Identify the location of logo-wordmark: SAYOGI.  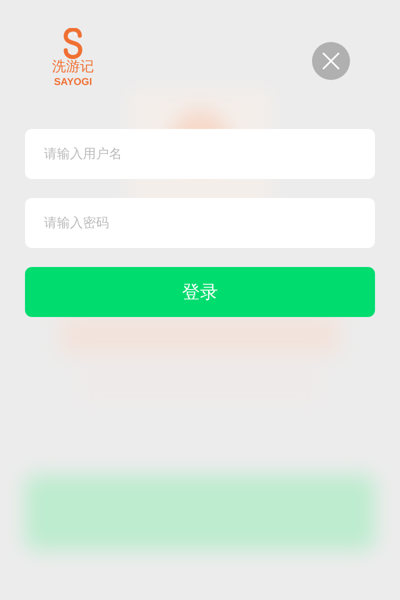
(73, 82).